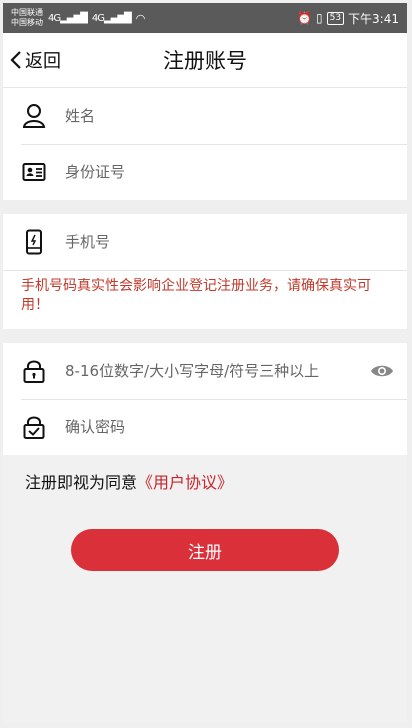 The height and width of the screenshot is (728, 412). What do you see at coordinates (236, 172) in the screenshot?
I see `id-number-input` at bounding box center [236, 172].